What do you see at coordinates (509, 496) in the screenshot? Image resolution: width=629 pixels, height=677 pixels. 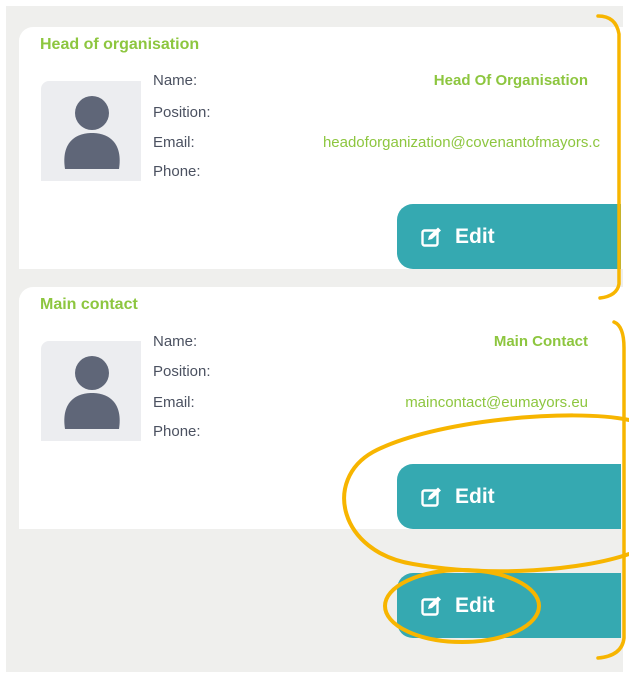 I see `edit-main-contact-button: Edit` at bounding box center [509, 496].